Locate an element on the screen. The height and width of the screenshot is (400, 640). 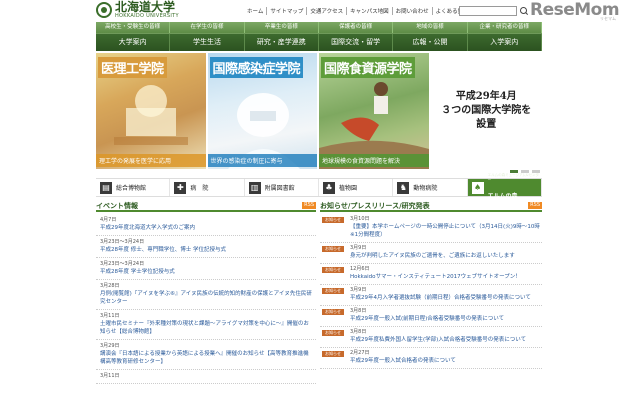
event-item: 4月7日 平成29年度北海道大学入学式のご案内 is located at coordinates (206, 225).